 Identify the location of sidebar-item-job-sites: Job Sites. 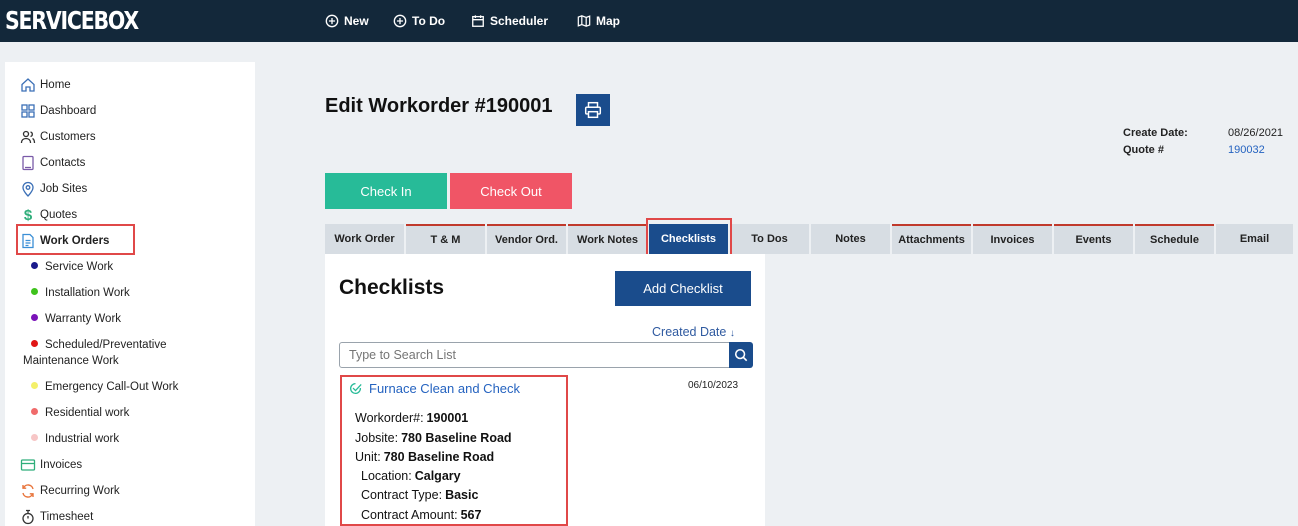
(46, 189).